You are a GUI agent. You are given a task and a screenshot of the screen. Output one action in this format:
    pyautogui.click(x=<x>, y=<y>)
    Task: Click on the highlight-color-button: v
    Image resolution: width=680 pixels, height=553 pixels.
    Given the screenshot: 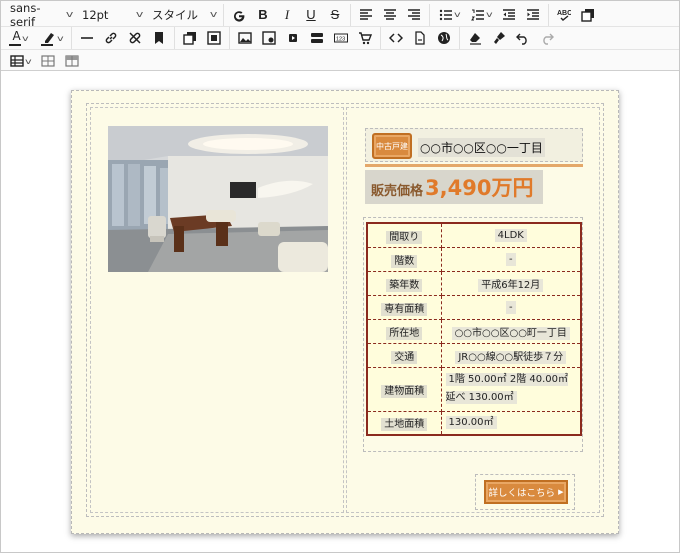 What is the action you would take?
    pyautogui.click(x=52, y=38)
    